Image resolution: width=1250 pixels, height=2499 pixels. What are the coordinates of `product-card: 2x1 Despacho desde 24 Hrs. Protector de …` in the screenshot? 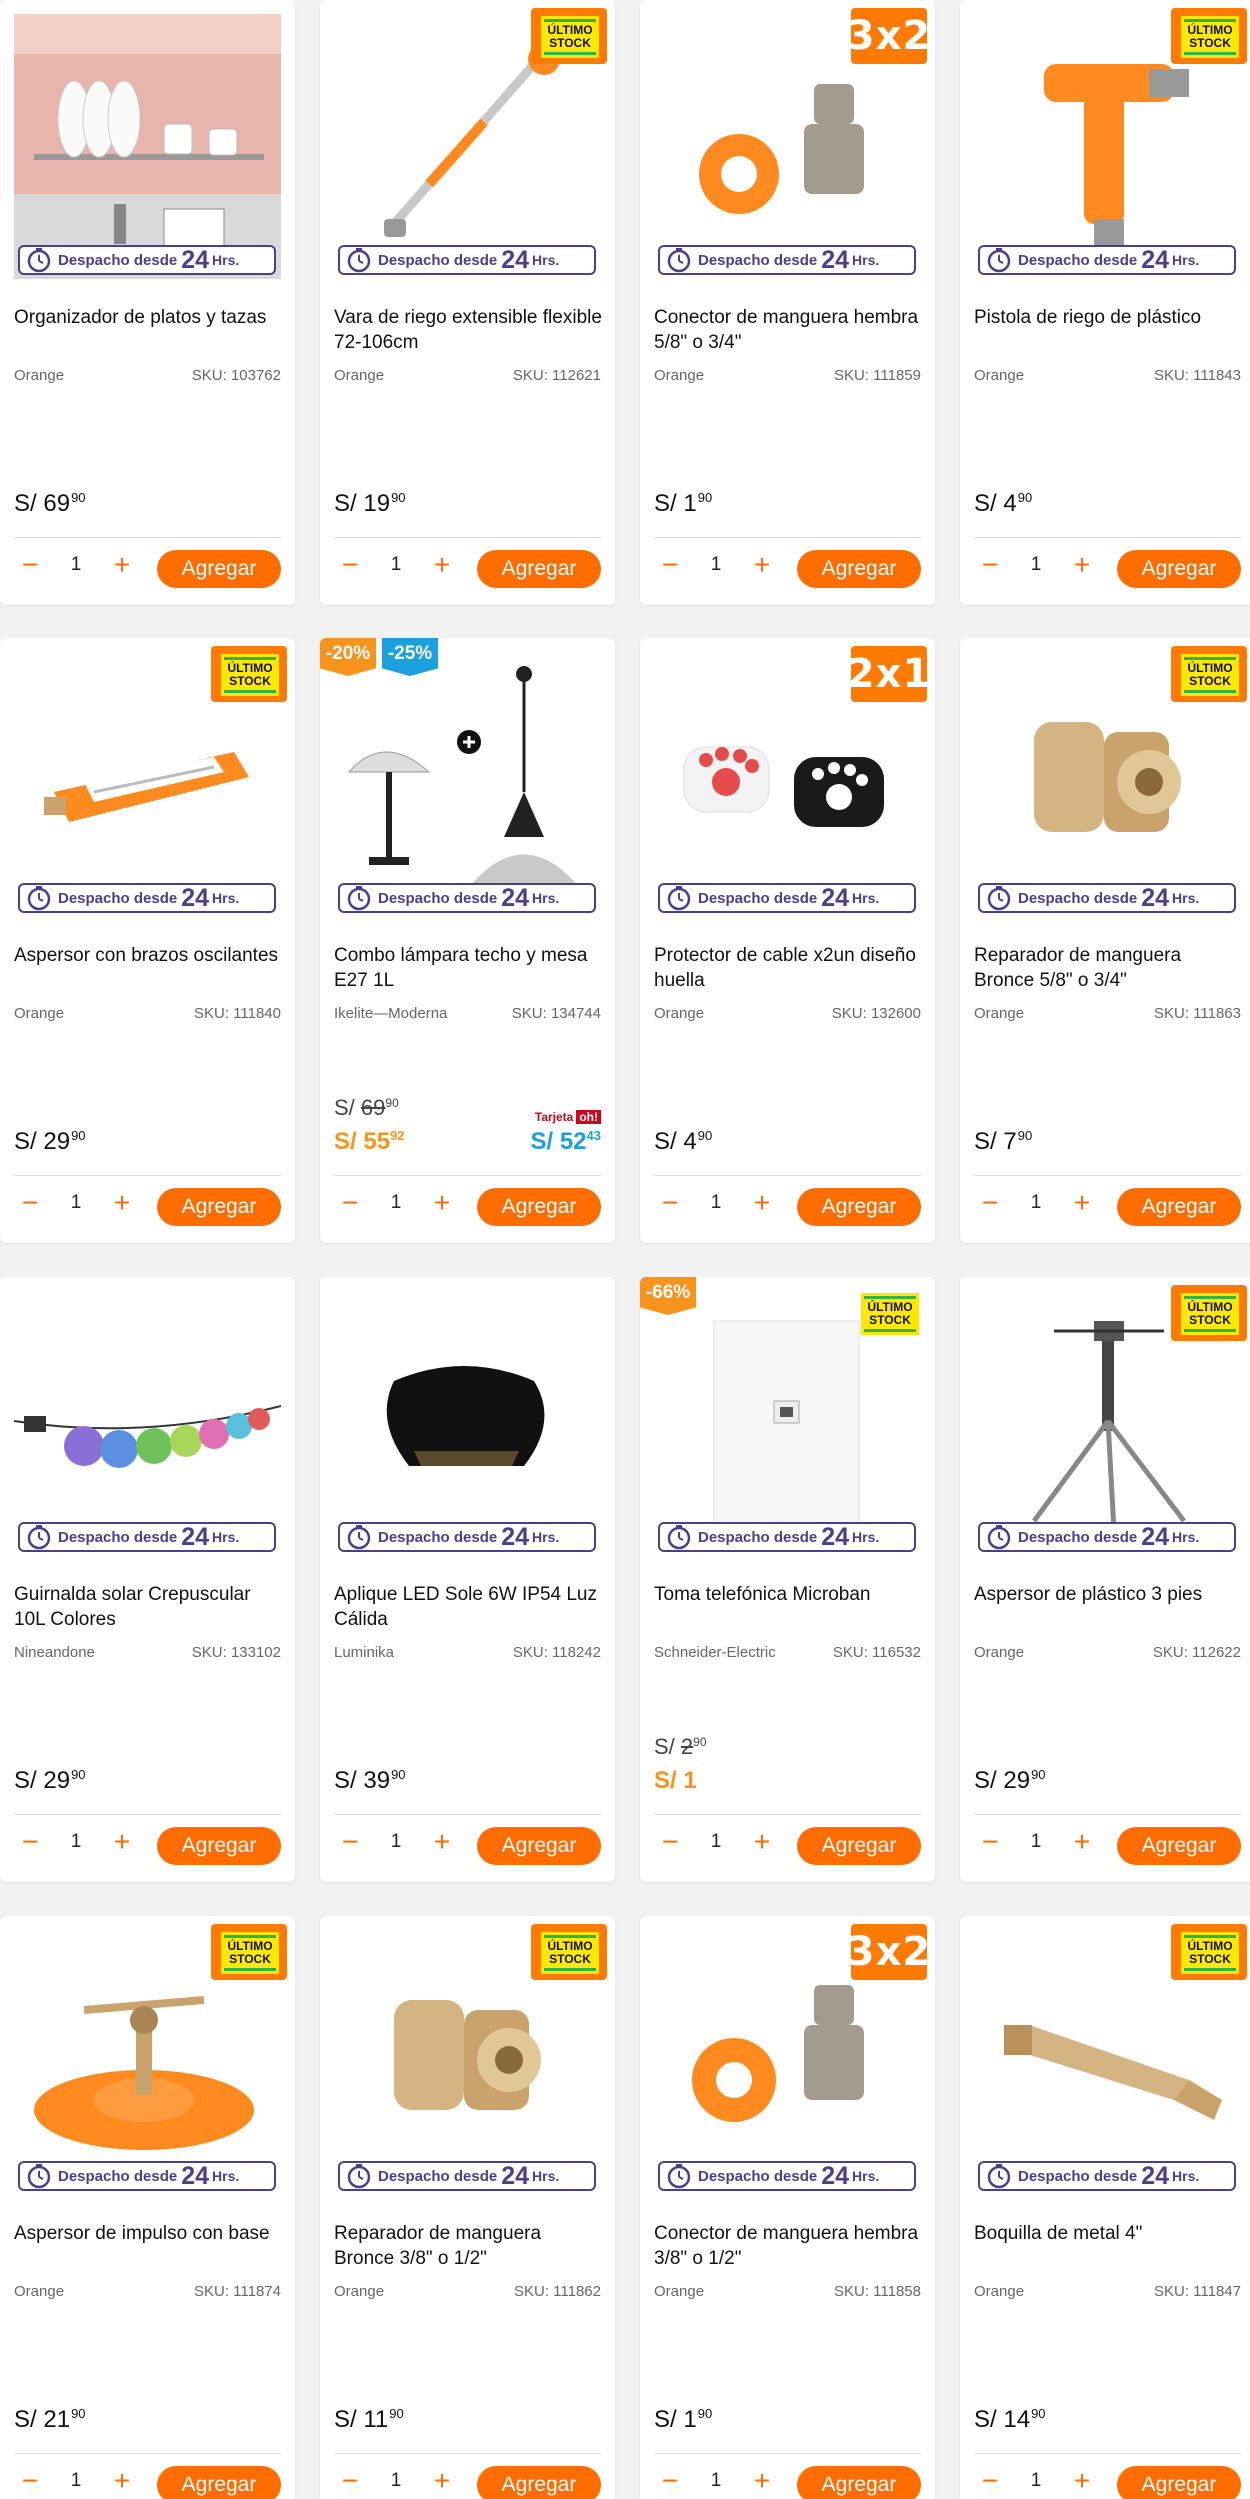 It's located at (787, 940).